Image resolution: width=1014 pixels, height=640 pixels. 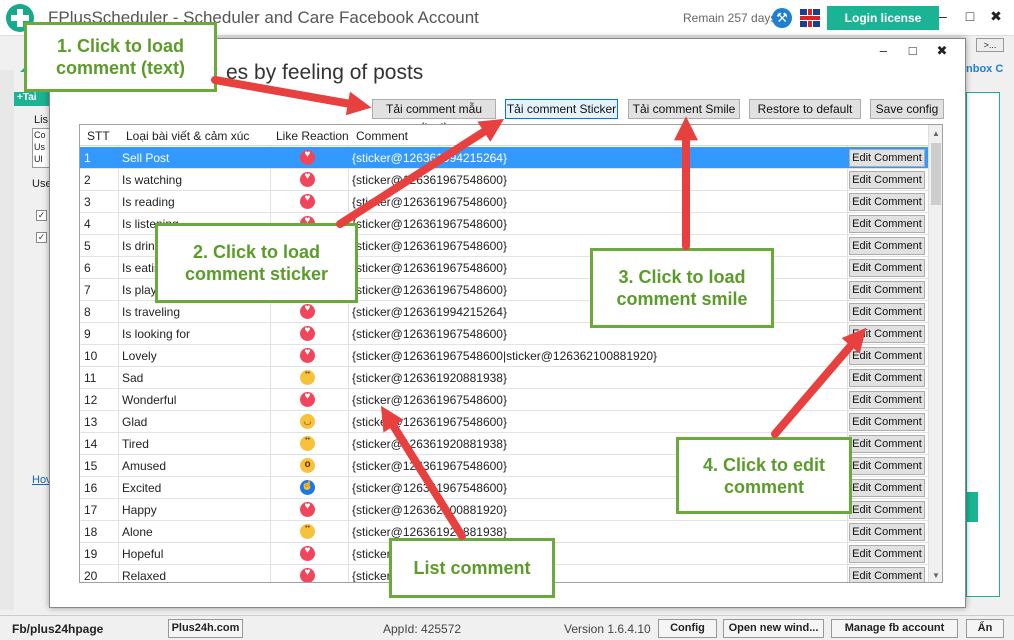 I want to click on row-post-type: Sad, so click(x=133, y=378).